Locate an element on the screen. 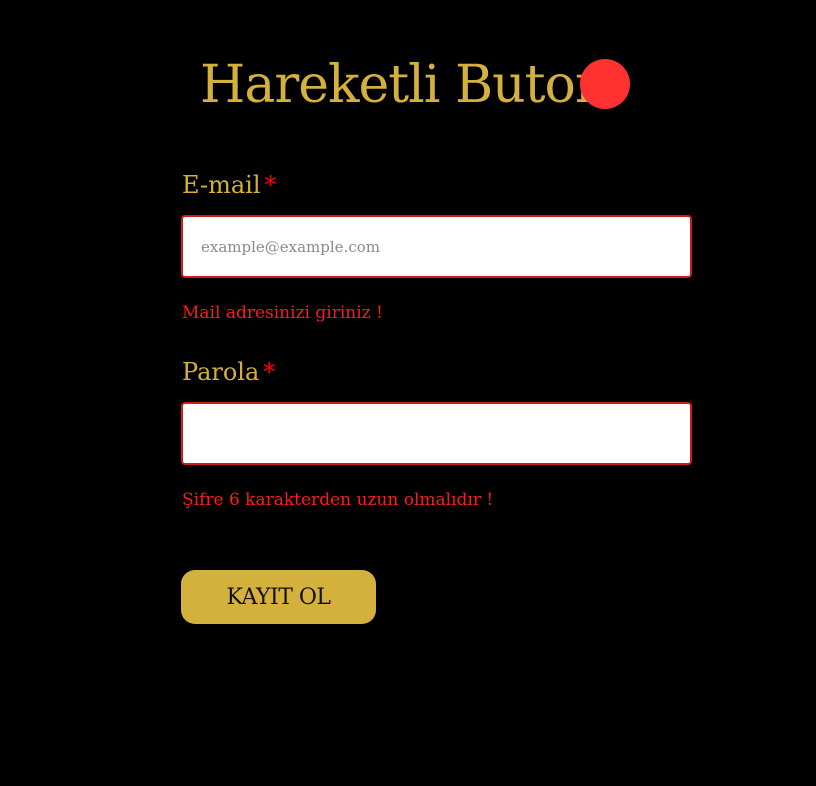 This screenshot has width=816, height=786. password-error-message: Şifre 6 karakterden uzun olmalıdır ! is located at coordinates (338, 500).